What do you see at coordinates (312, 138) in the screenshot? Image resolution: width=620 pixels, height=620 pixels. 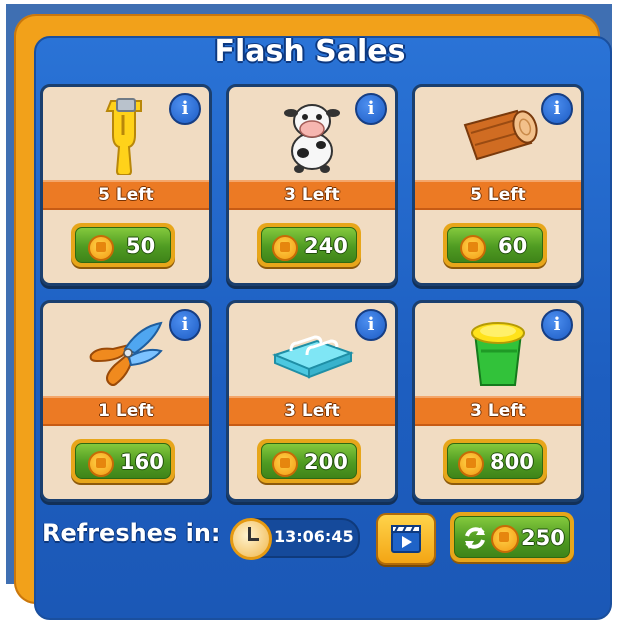 I see `cow-icon` at bounding box center [312, 138].